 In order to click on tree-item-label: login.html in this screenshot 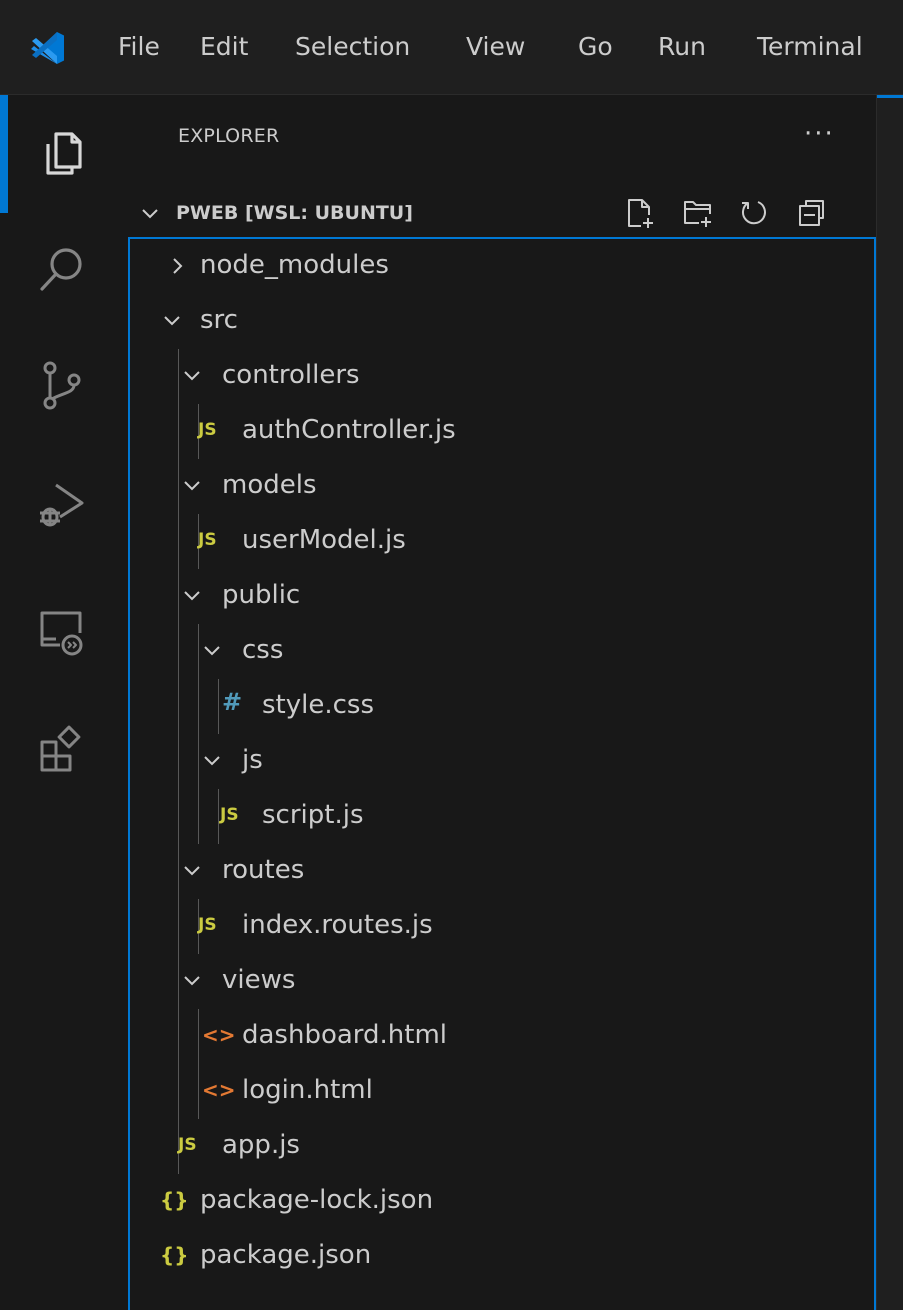, I will do `click(307, 1090)`.